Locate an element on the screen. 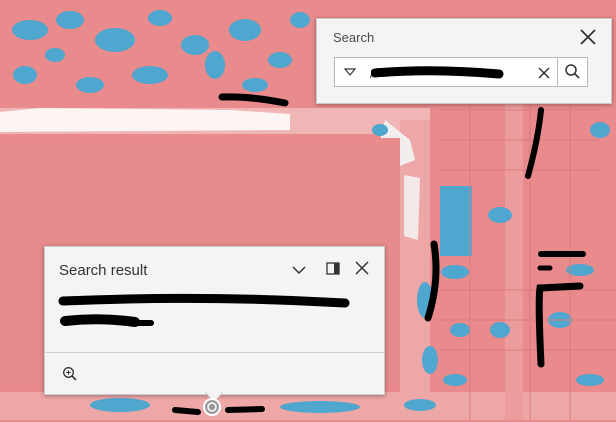  popup-divider is located at coordinates (214, 352).